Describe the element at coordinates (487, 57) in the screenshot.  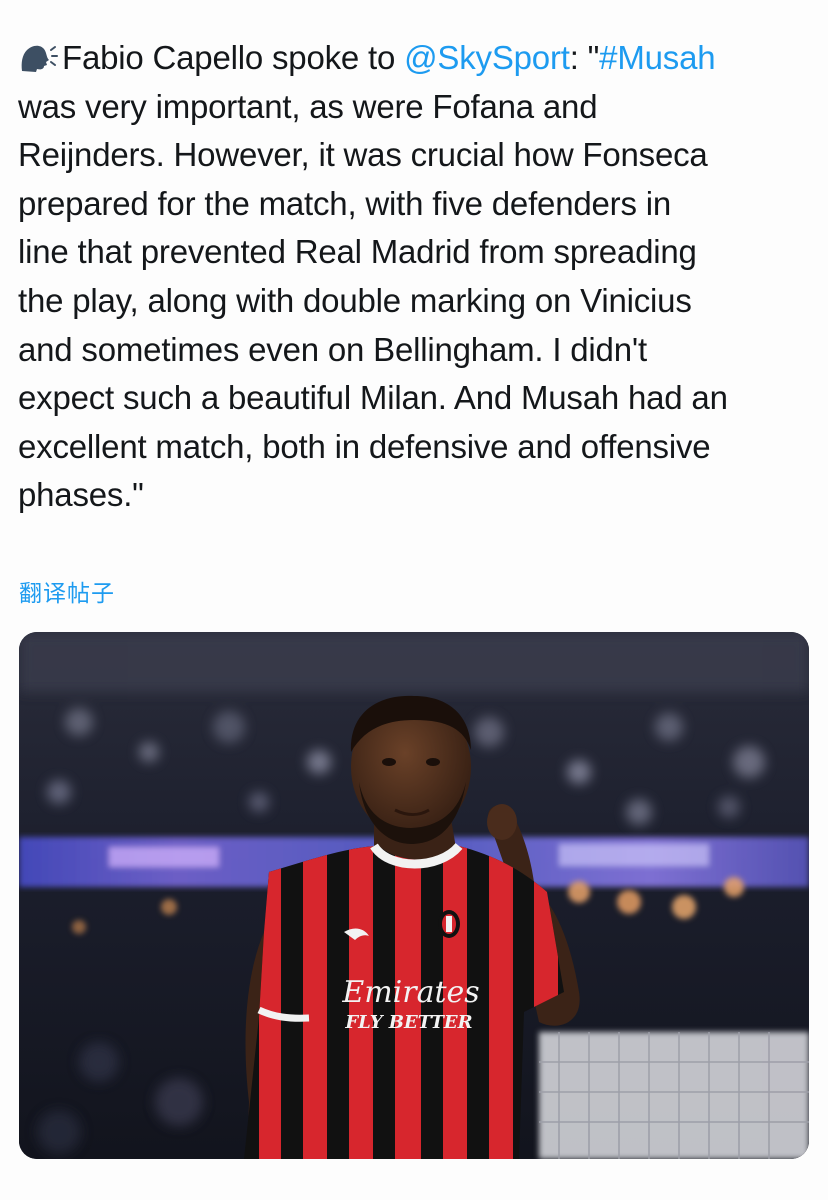
I see `mention-link: @SkySport` at that location.